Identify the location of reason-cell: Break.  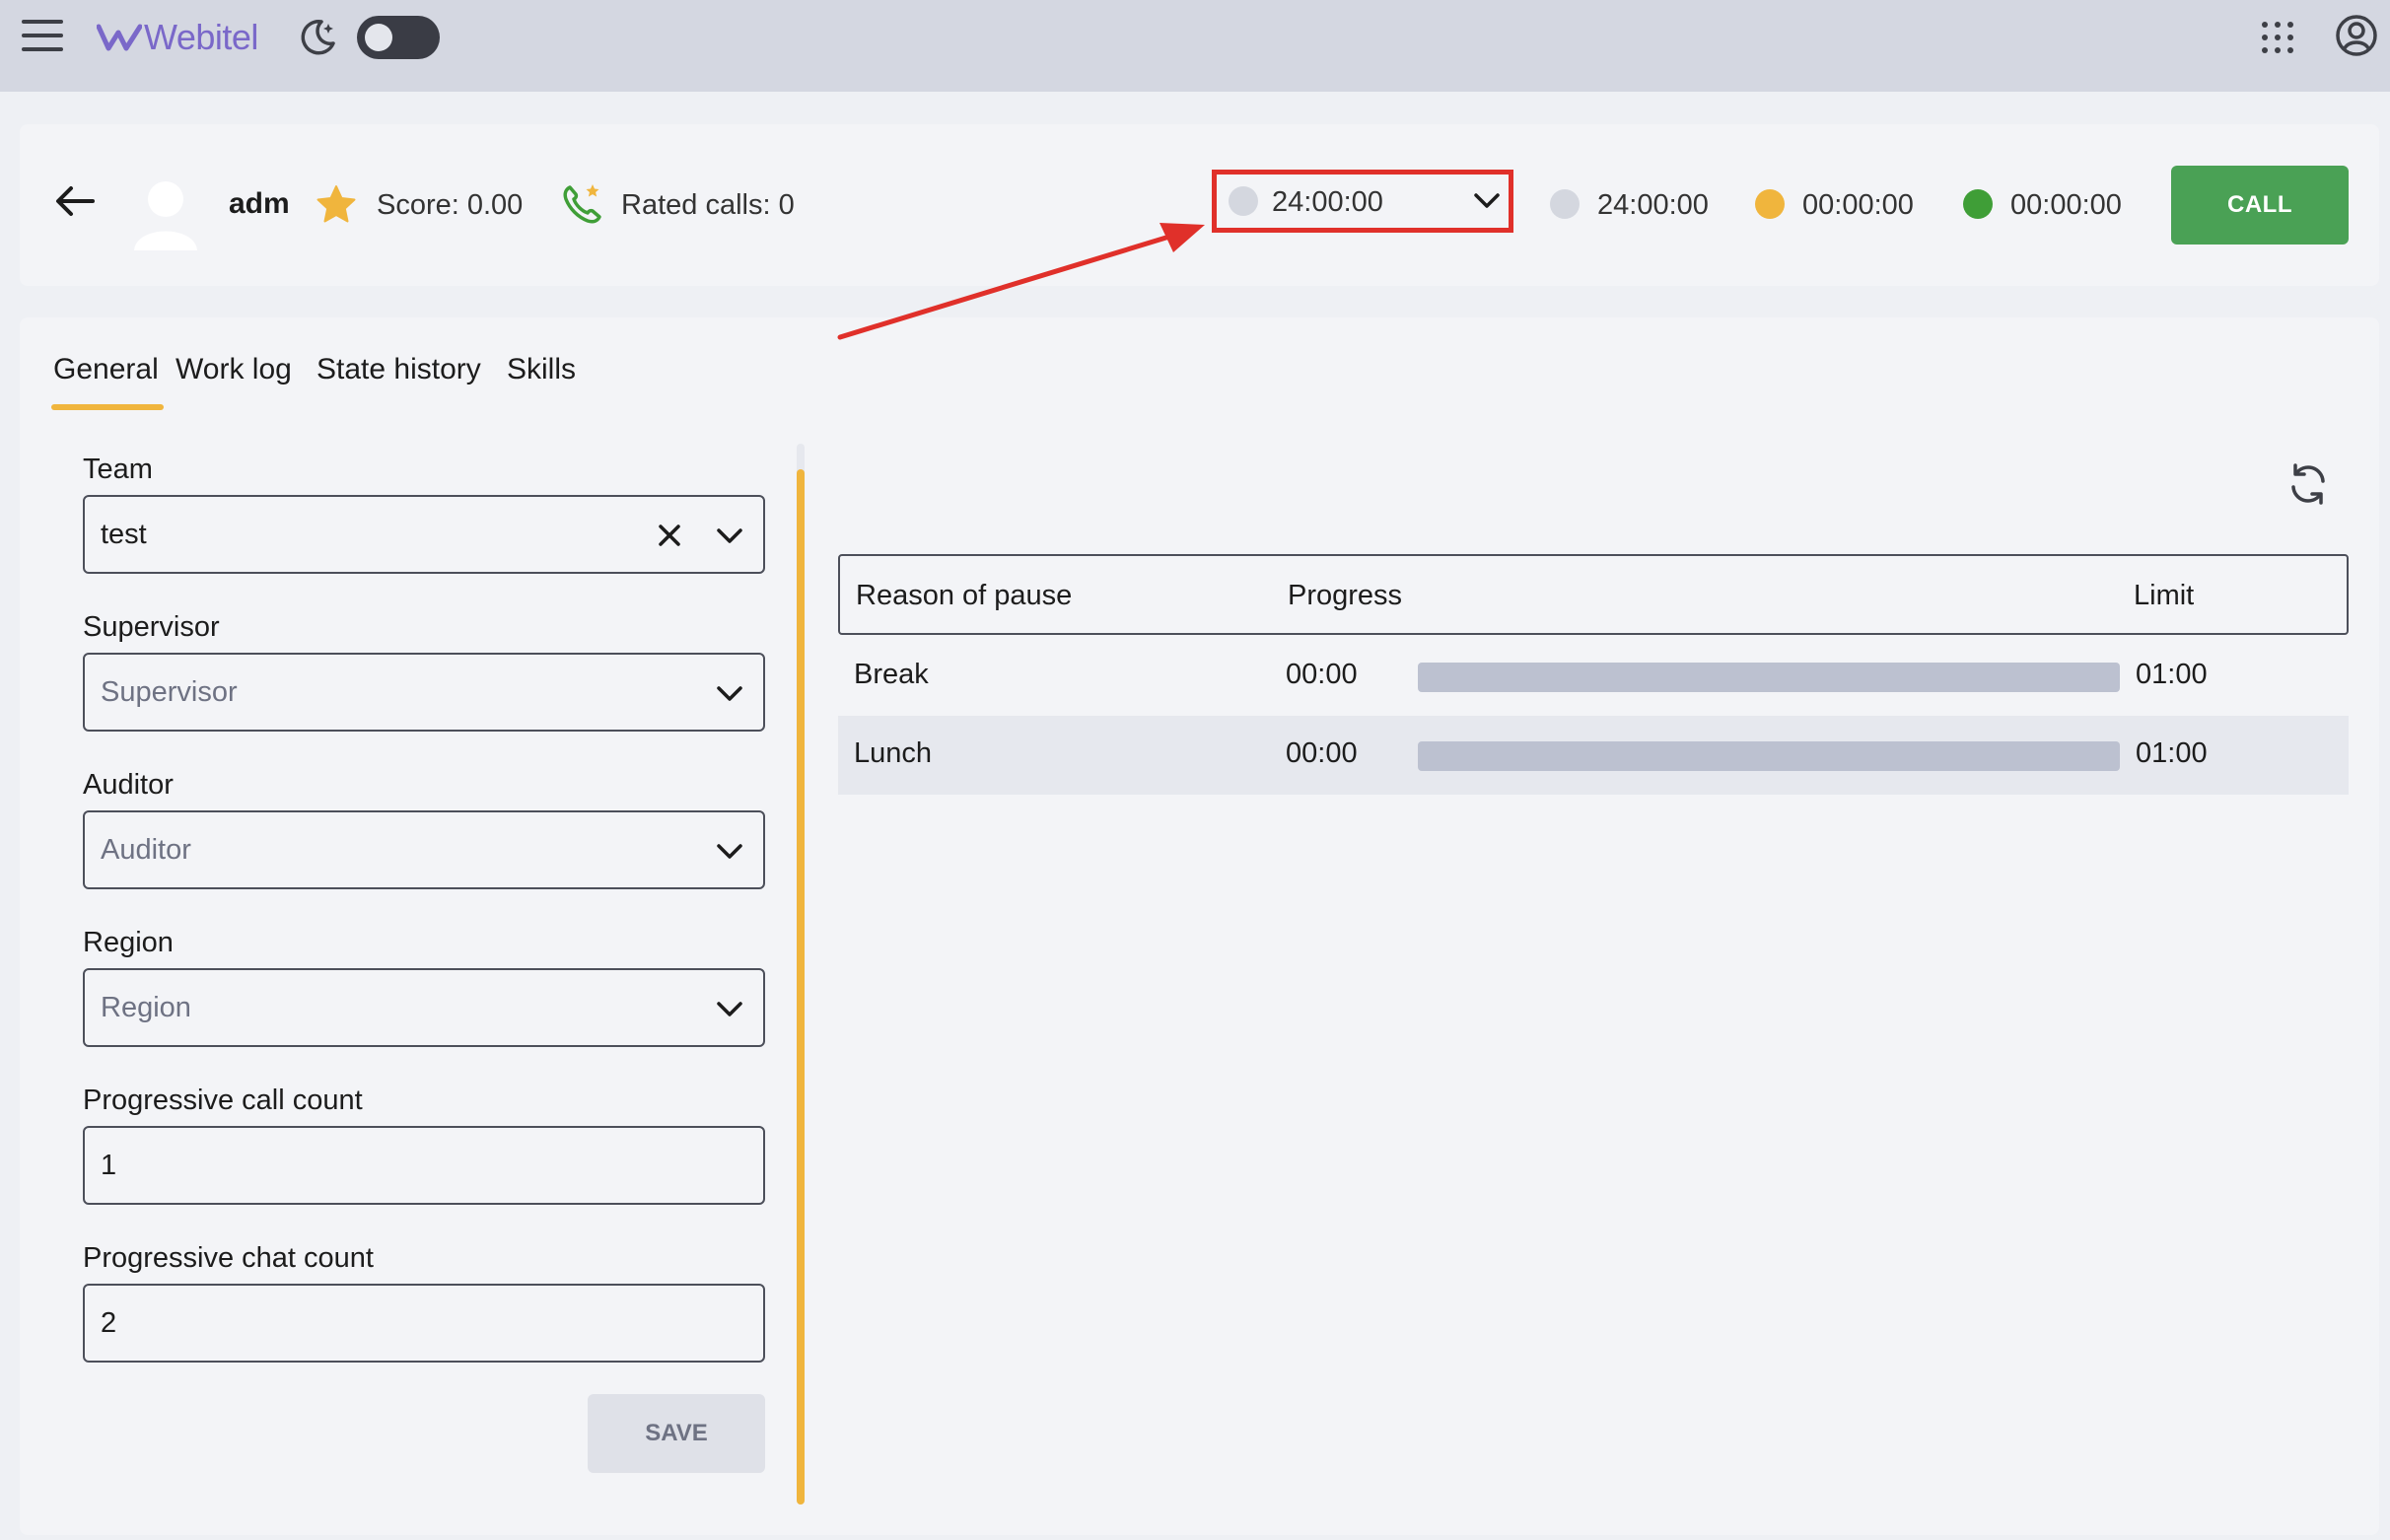
(891, 674).